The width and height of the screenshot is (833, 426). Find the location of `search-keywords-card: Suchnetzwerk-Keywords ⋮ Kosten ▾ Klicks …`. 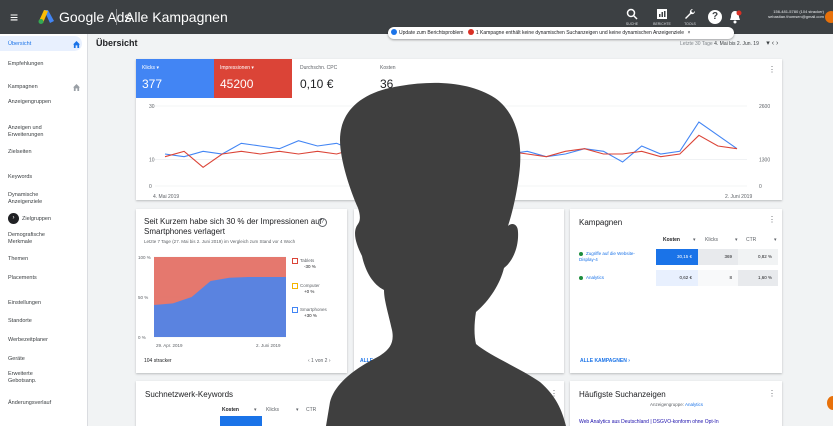

search-keywords-card: Suchnetzwerk-Keywords ⋮ Kosten ▾ Klicks … is located at coordinates (241, 403).